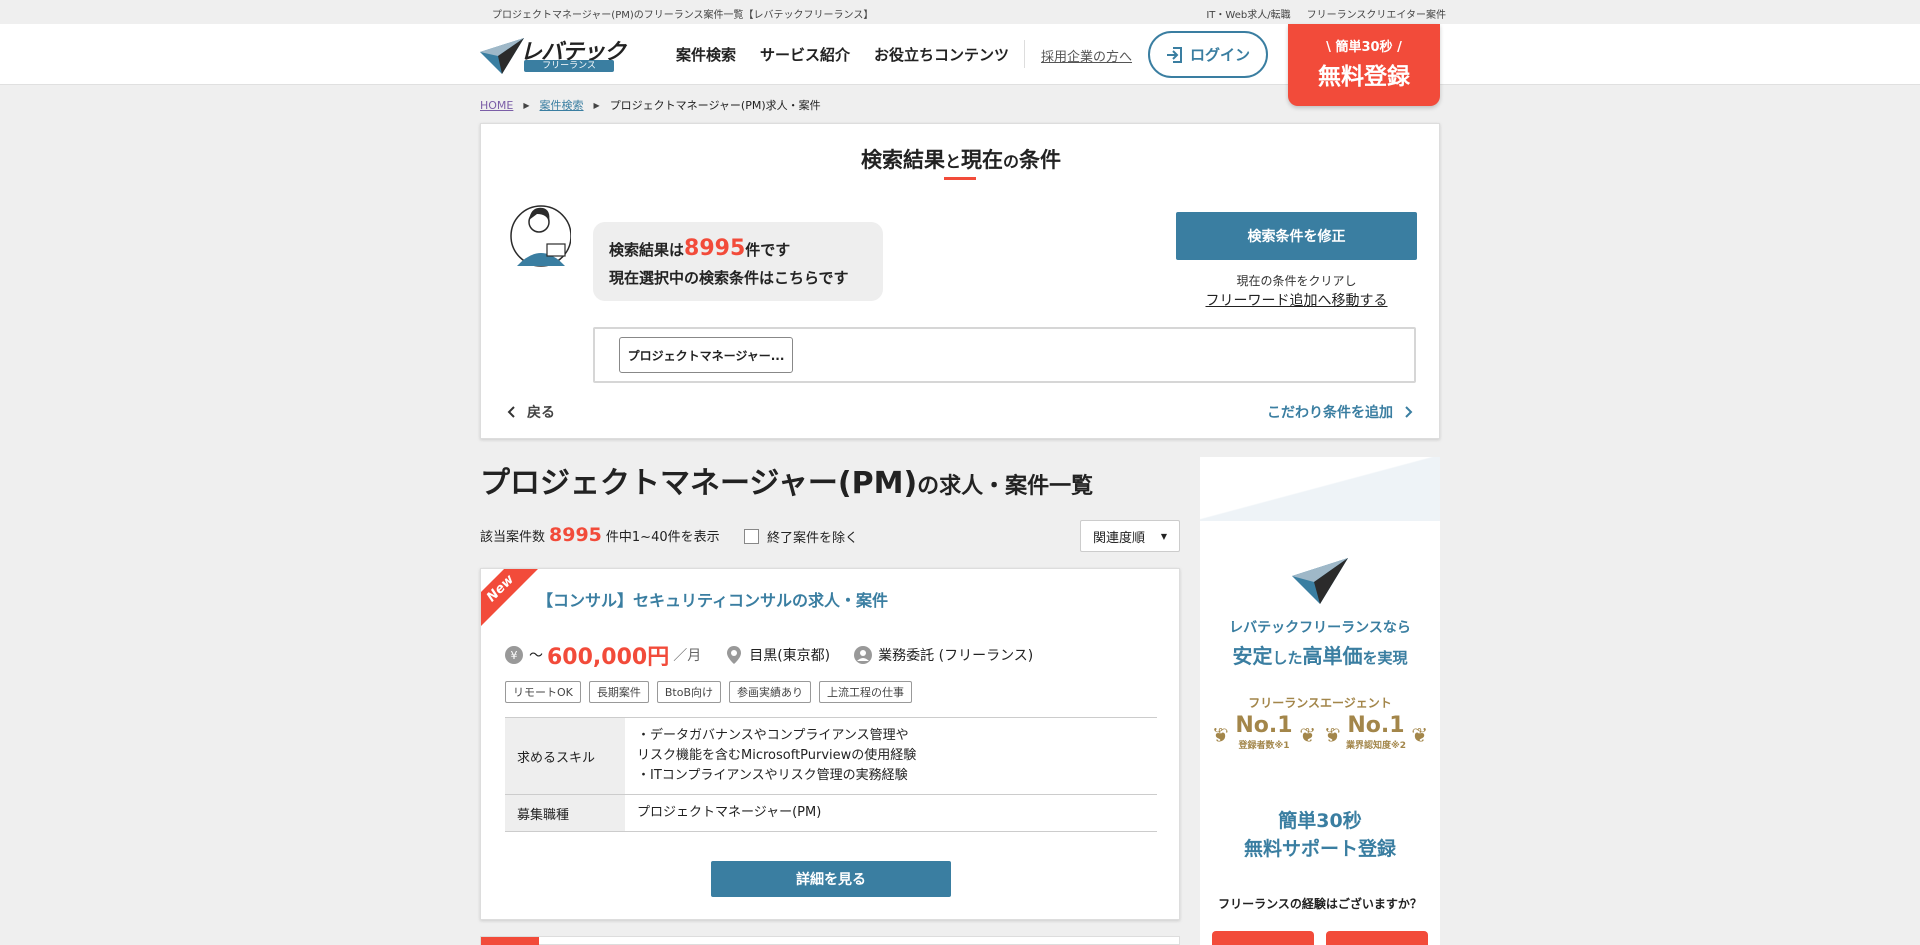 This screenshot has width=1920, height=945. Describe the element at coordinates (831, 879) in the screenshot. I see `view-detail-button: 詳細を見る` at that location.